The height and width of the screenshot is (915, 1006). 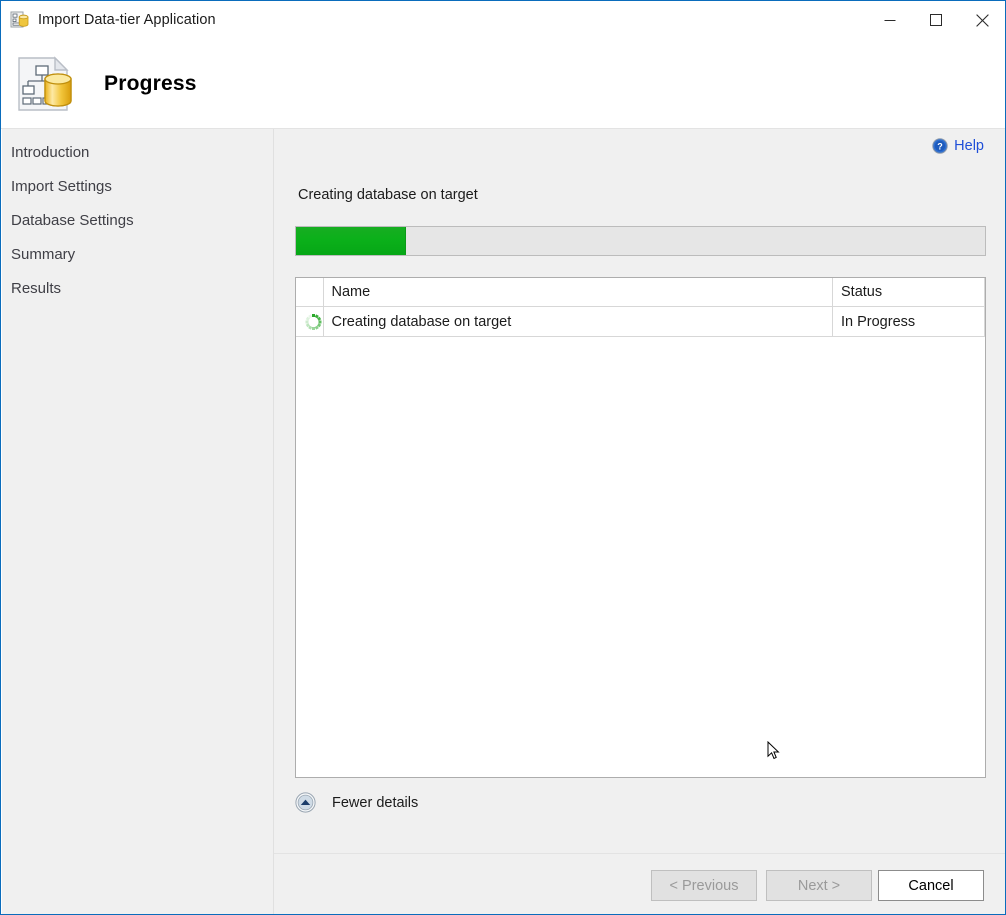 What do you see at coordinates (137, 220) in the screenshot?
I see `sidebar-item-database-settings: Database Settings` at bounding box center [137, 220].